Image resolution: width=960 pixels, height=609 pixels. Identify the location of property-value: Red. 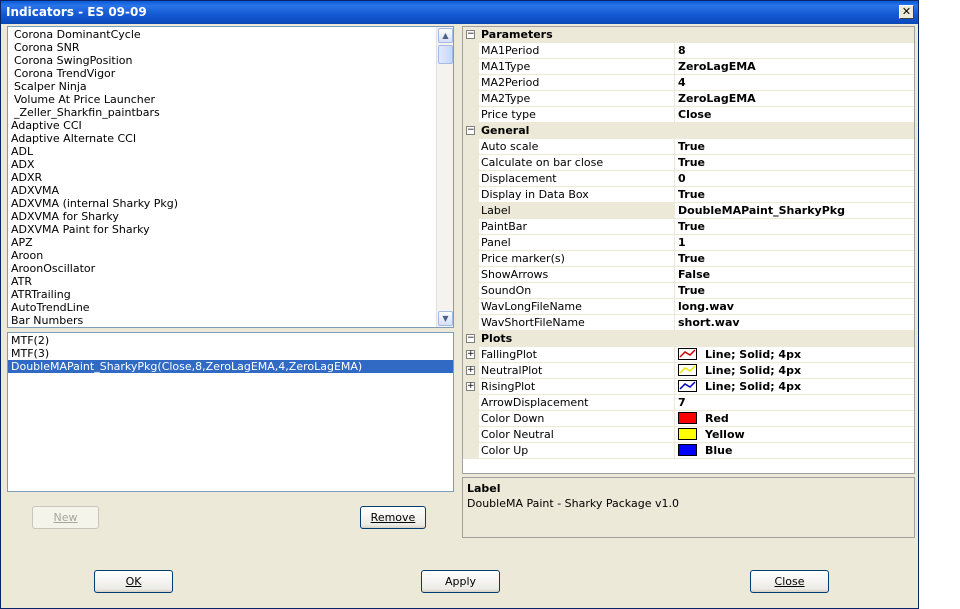
(794, 419).